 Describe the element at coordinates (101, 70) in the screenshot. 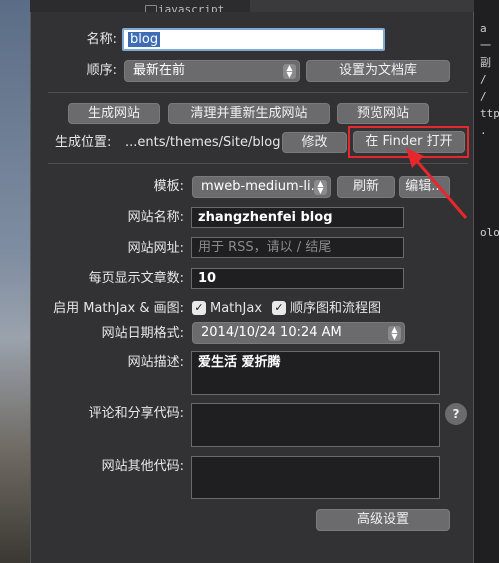

I see `order-label: 顺序:` at that location.